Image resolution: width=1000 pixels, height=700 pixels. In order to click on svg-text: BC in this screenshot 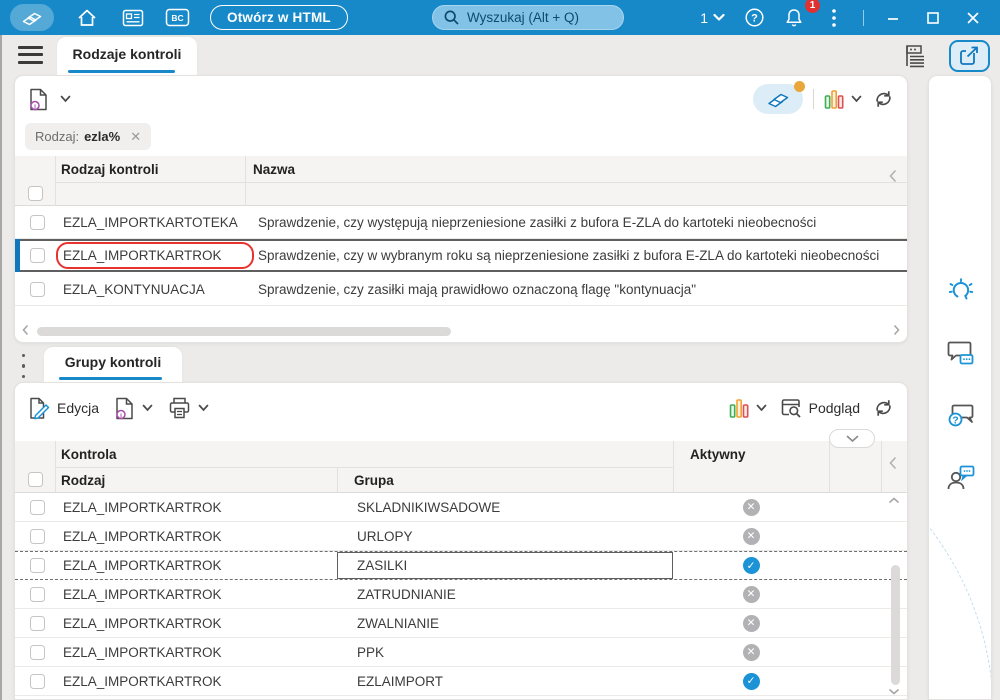, I will do `click(177, 18)`.